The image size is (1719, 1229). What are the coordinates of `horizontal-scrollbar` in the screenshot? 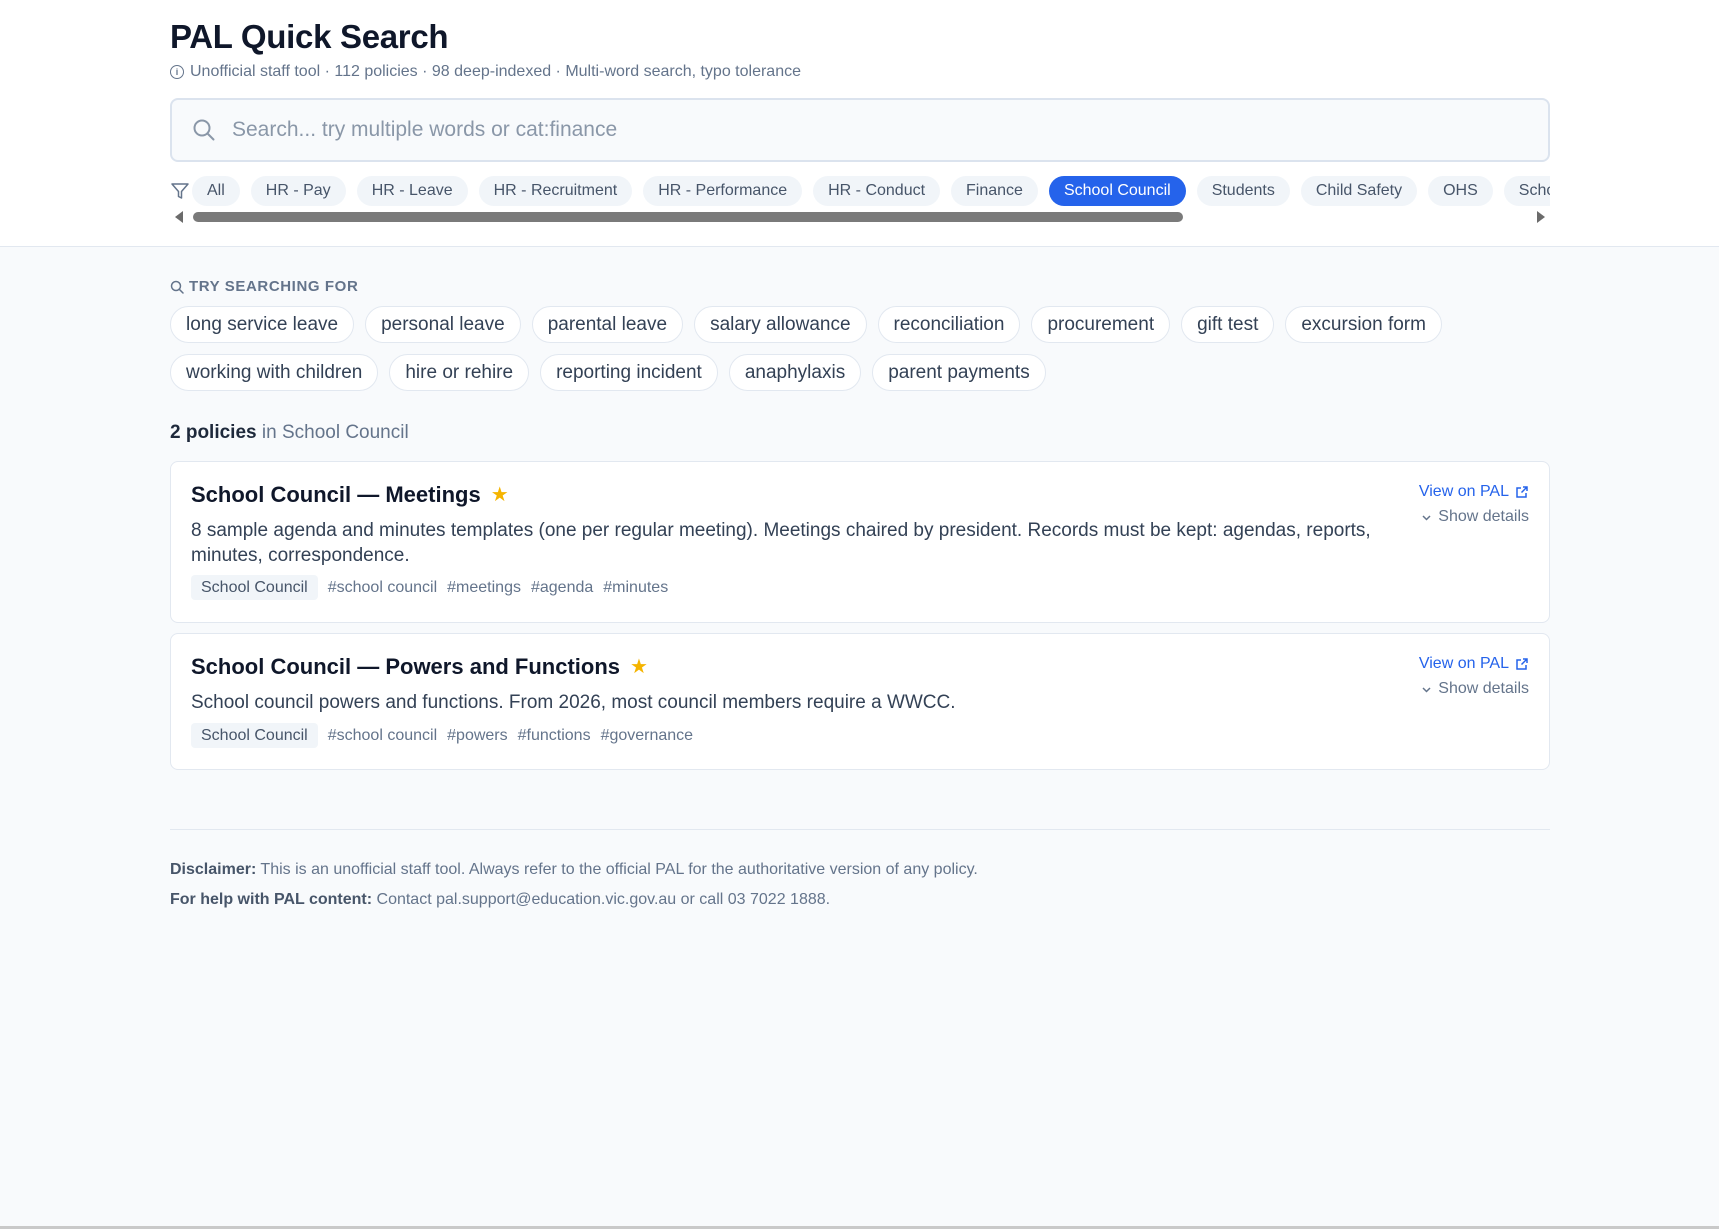 It's located at (860, 217).